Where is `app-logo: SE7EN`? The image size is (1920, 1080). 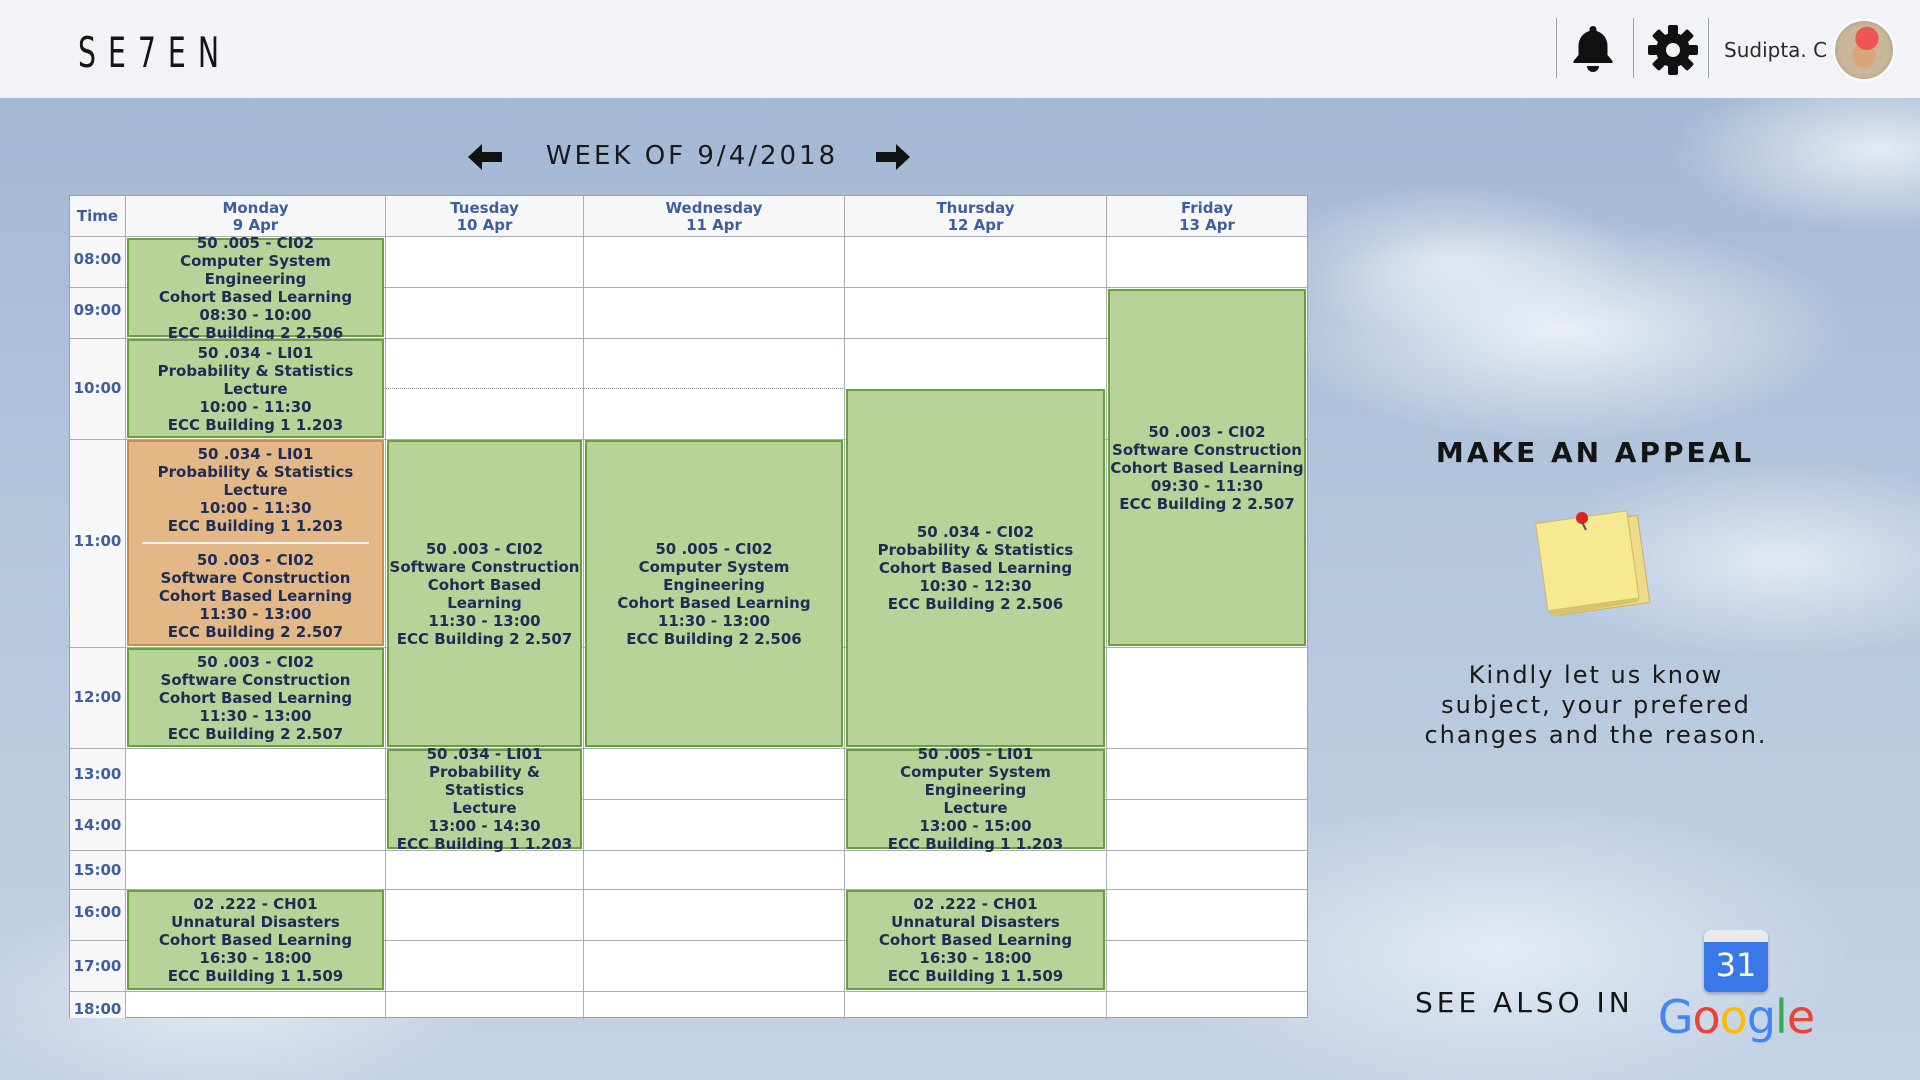 app-logo: SE7EN is located at coordinates (154, 52).